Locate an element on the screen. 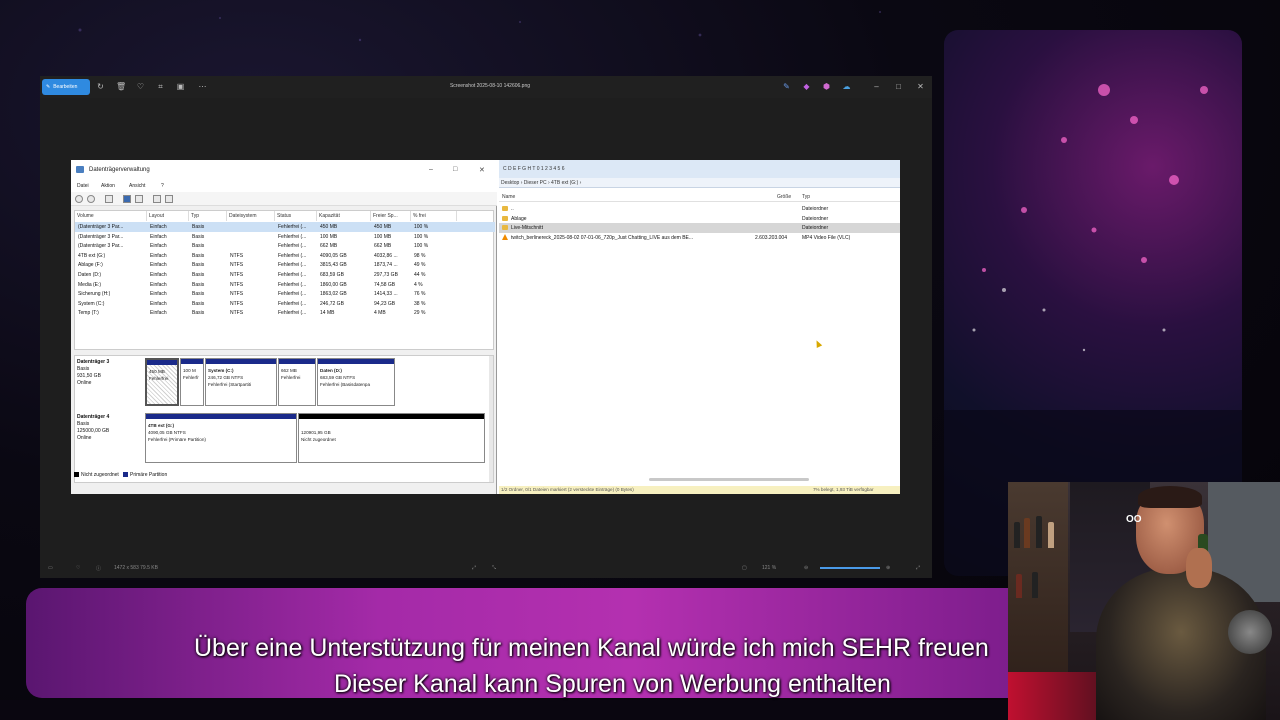 Image resolution: width=1280 pixels, height=720 pixels. col-volume: Volume is located at coordinates (111, 216).